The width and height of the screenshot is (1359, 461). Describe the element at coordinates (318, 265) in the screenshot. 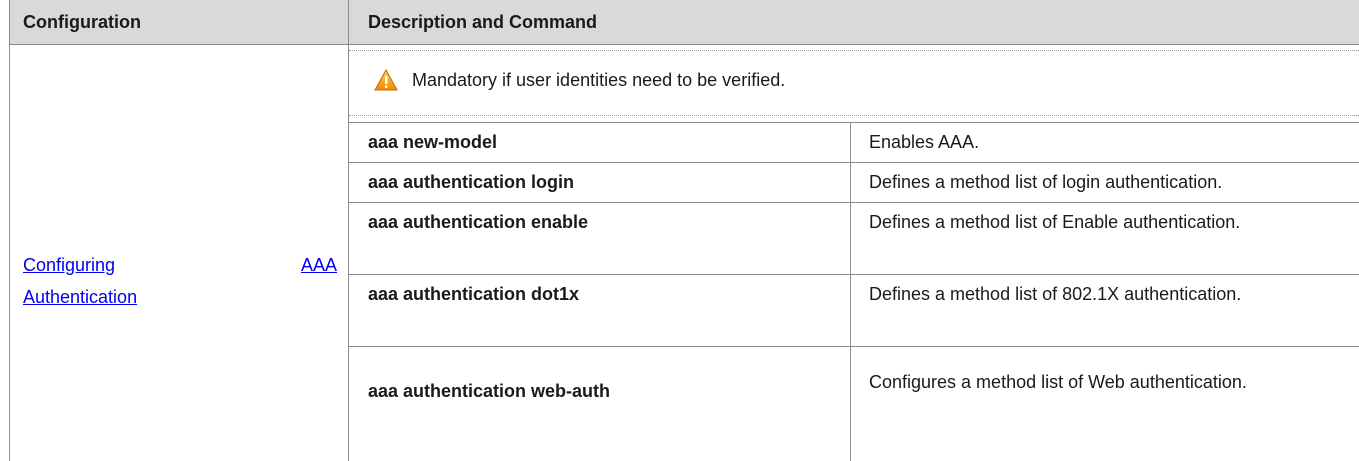

I see `link-word-aaa: AAA` at that location.